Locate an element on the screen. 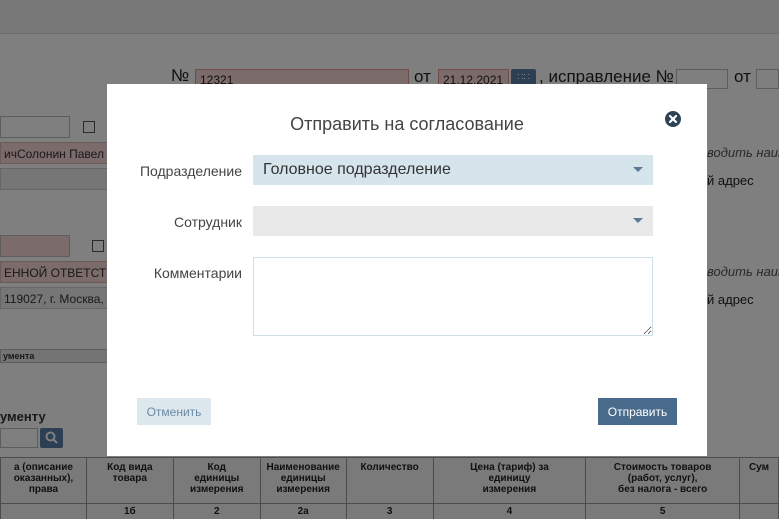 Image resolution: width=779 pixels, height=519 pixels. submit-button: Отправить is located at coordinates (637, 411).